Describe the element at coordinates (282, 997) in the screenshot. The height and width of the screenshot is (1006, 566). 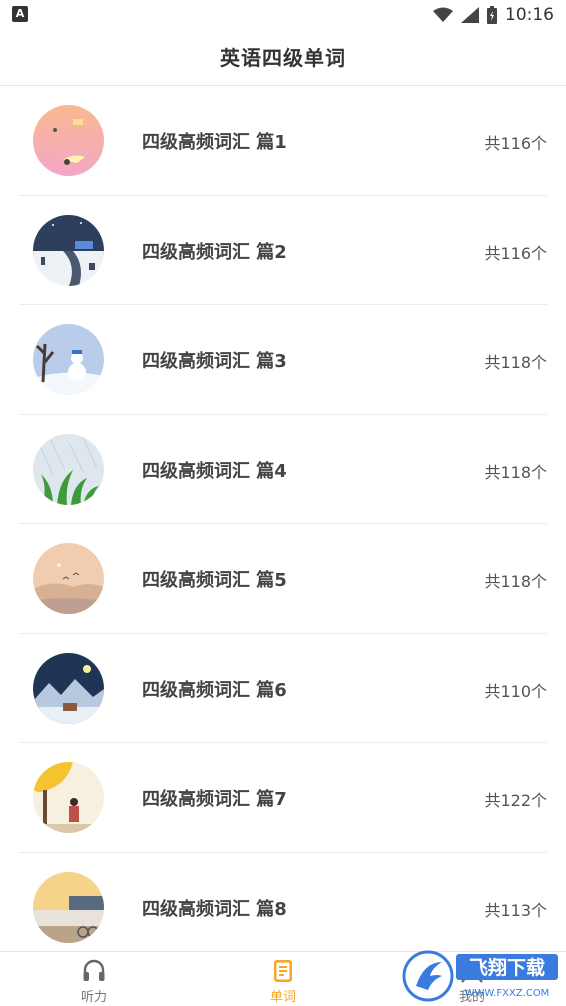
I see `tab-label: 单词` at that location.